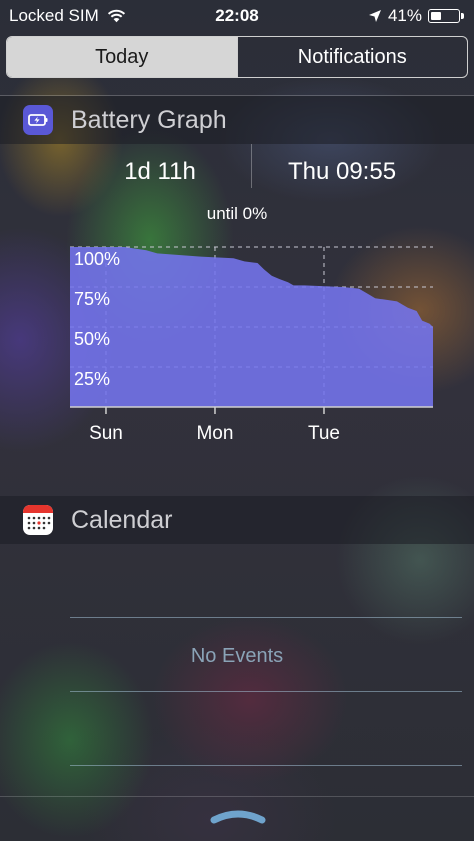 This screenshot has width=474, height=841. What do you see at coordinates (237, 16) in the screenshot?
I see `status-bar: Locked SIM 22:08 41%` at bounding box center [237, 16].